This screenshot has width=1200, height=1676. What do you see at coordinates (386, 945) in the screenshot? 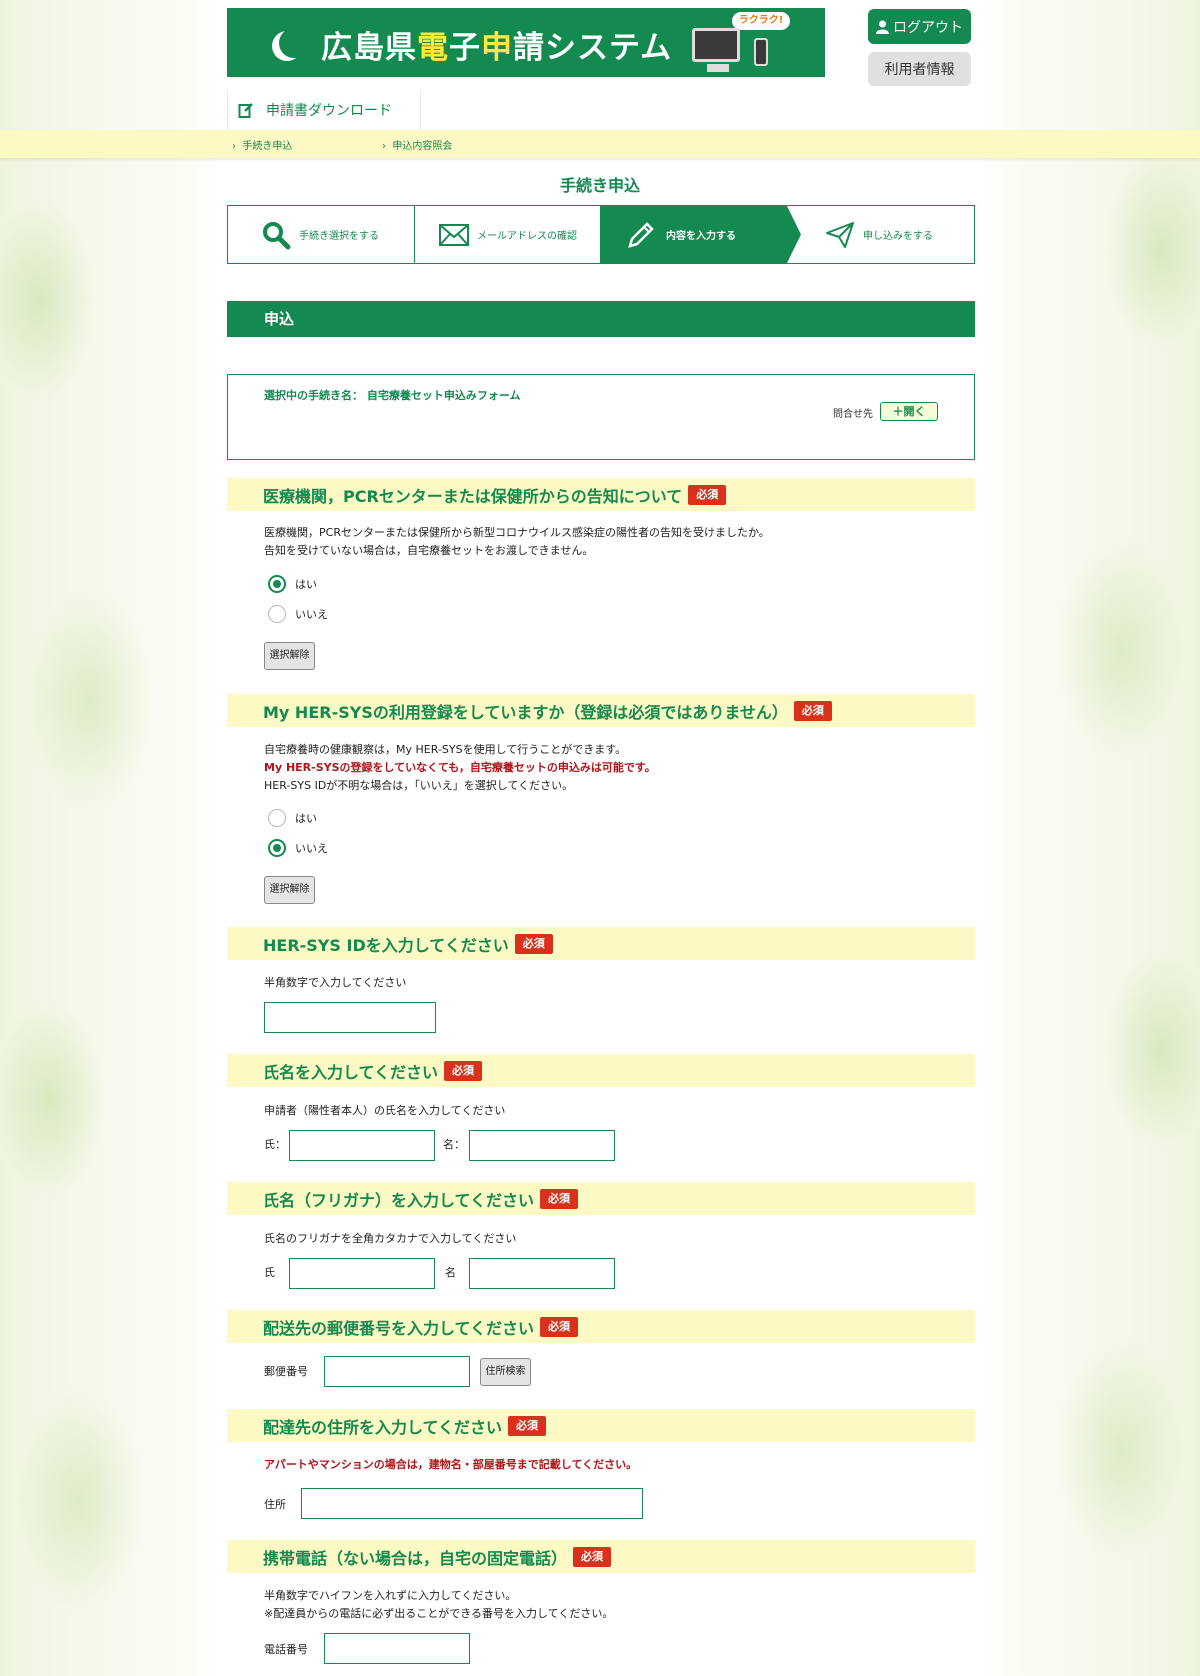
I see `question-title: HER-SYS IDを入力してください` at bounding box center [386, 945].